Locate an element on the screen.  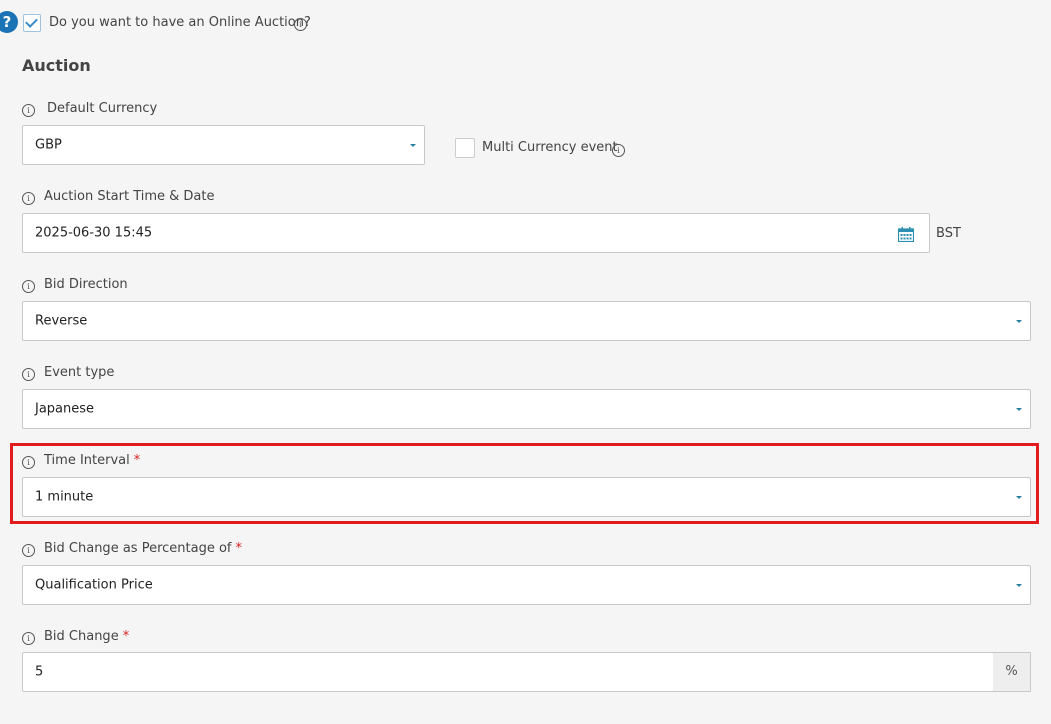
section-title: Auction is located at coordinates (56, 65).